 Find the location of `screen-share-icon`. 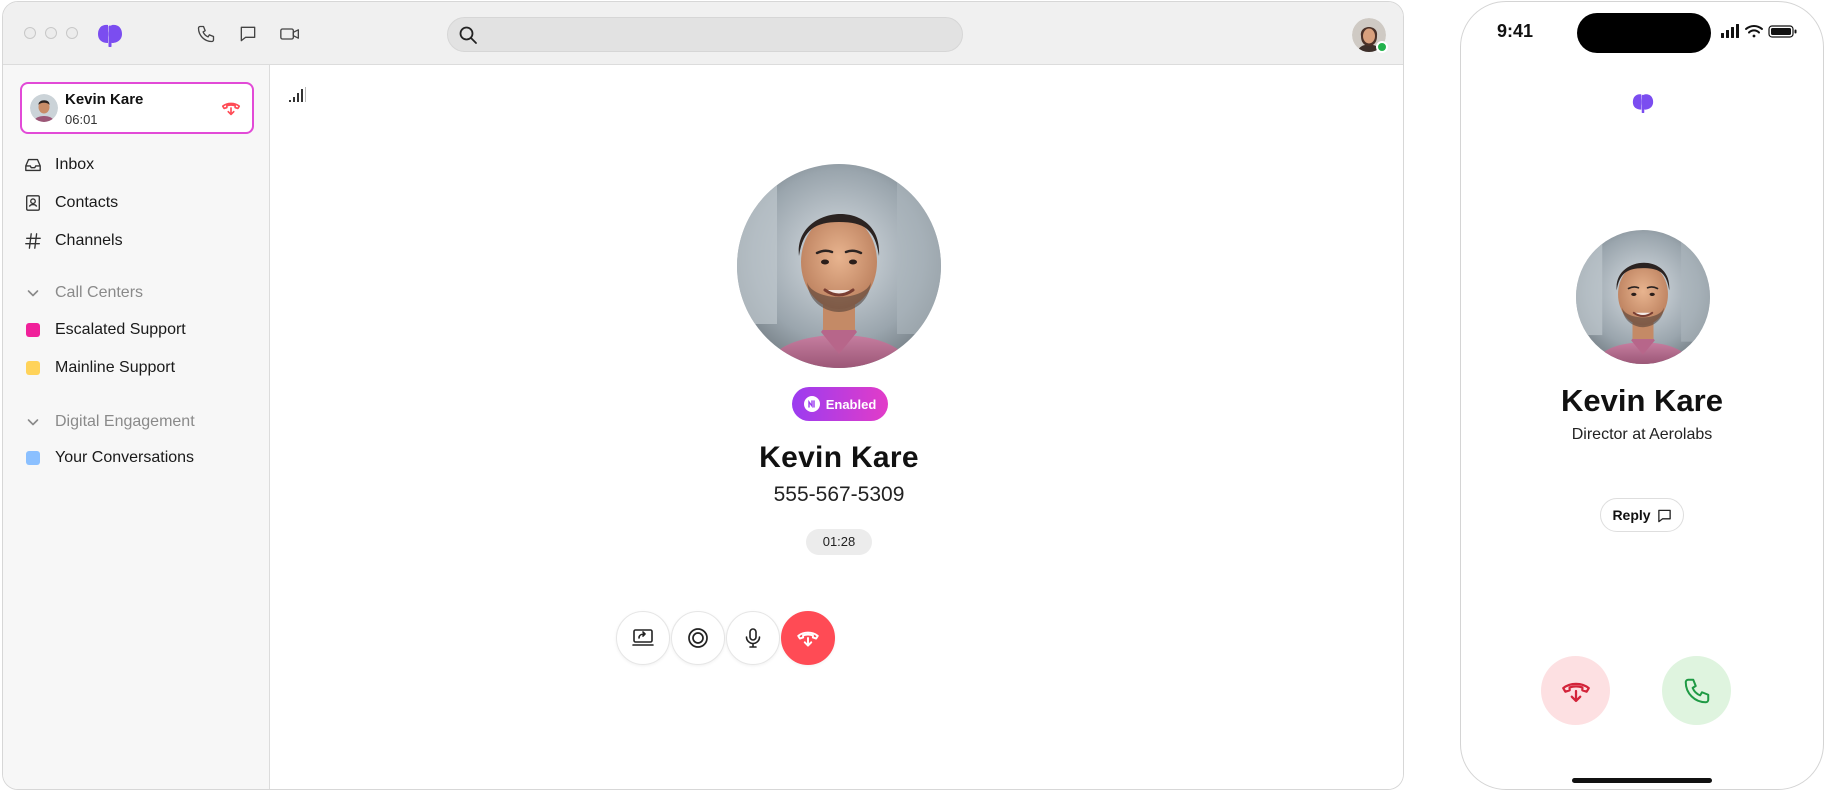

screen-share-icon is located at coordinates (643, 637).